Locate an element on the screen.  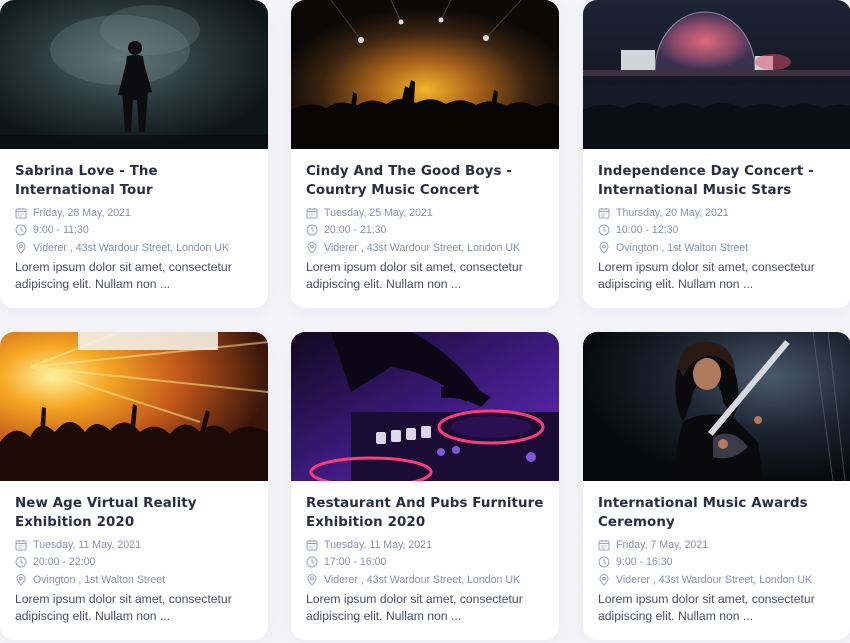
event-date-text: Thursday, 20 May, 2021 is located at coordinates (672, 212).